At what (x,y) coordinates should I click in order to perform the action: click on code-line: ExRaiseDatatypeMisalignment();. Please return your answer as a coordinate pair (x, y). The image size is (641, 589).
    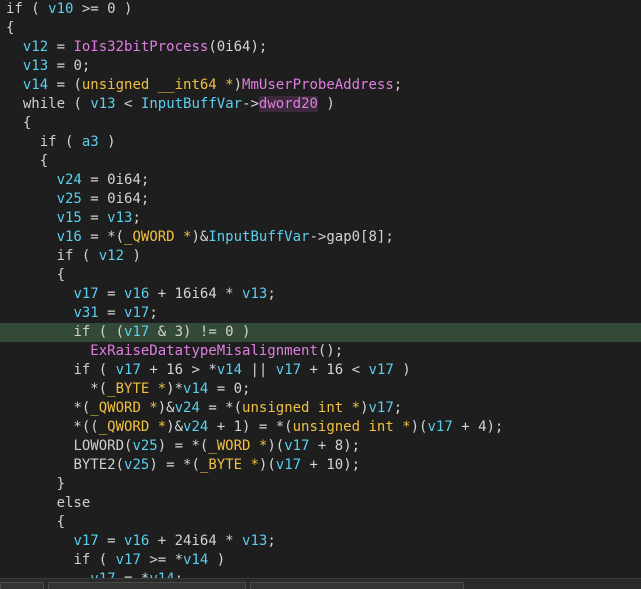
    Looking at the image, I should click on (320, 351).